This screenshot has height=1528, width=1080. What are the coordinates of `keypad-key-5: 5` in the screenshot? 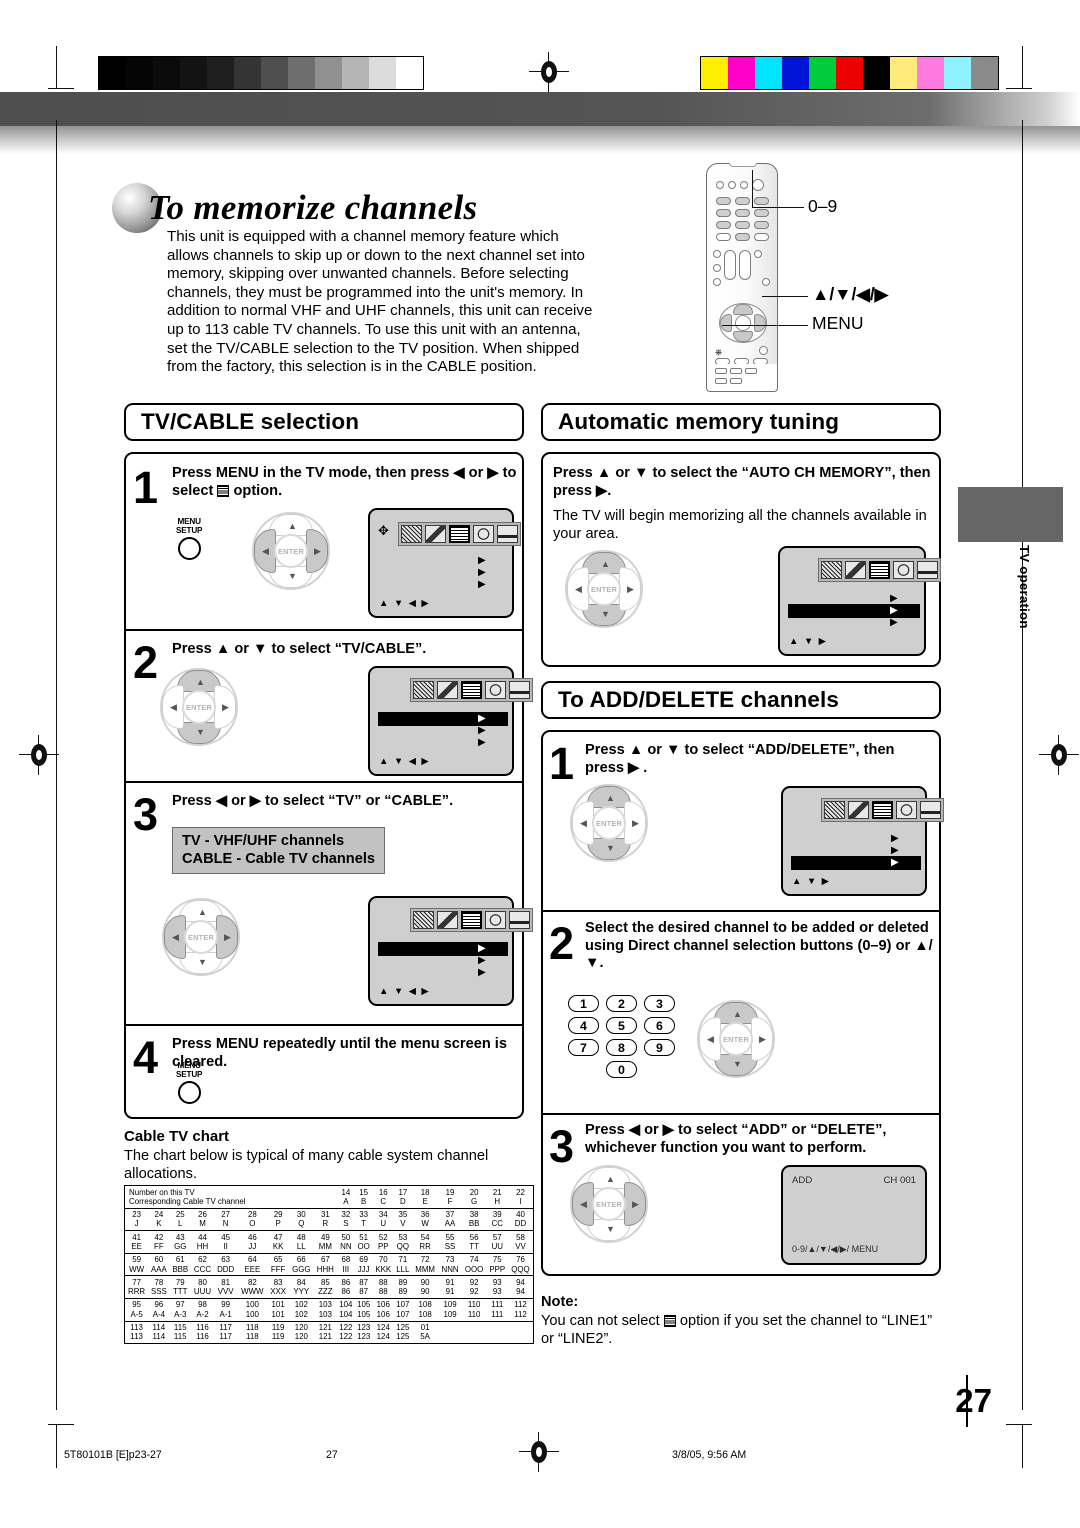 It's located at (621, 1025).